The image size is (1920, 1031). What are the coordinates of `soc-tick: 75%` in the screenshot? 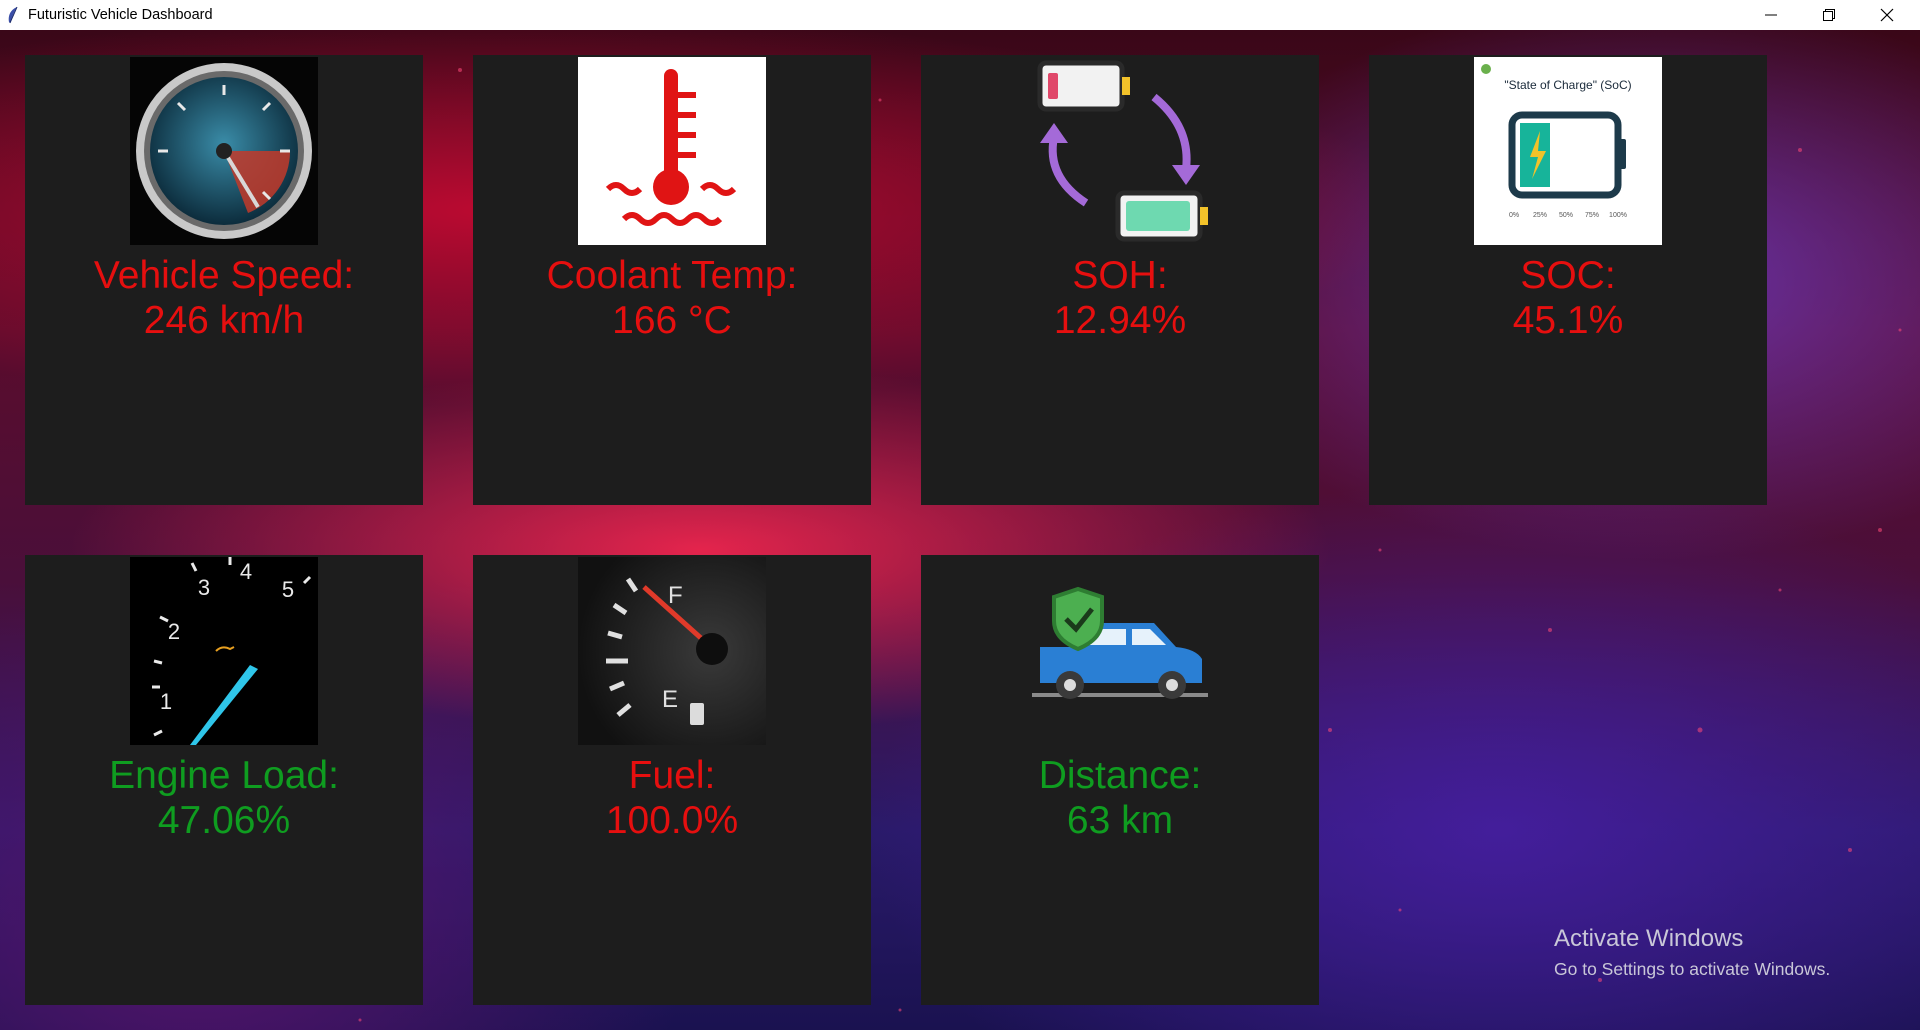 It's located at (1592, 215).